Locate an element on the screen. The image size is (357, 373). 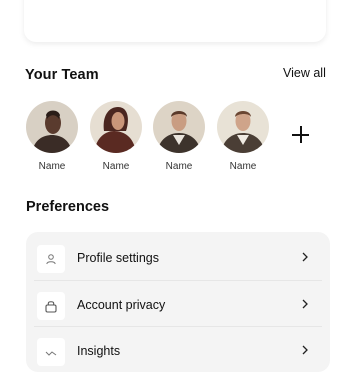
view-all-link: View all is located at coordinates (304, 73).